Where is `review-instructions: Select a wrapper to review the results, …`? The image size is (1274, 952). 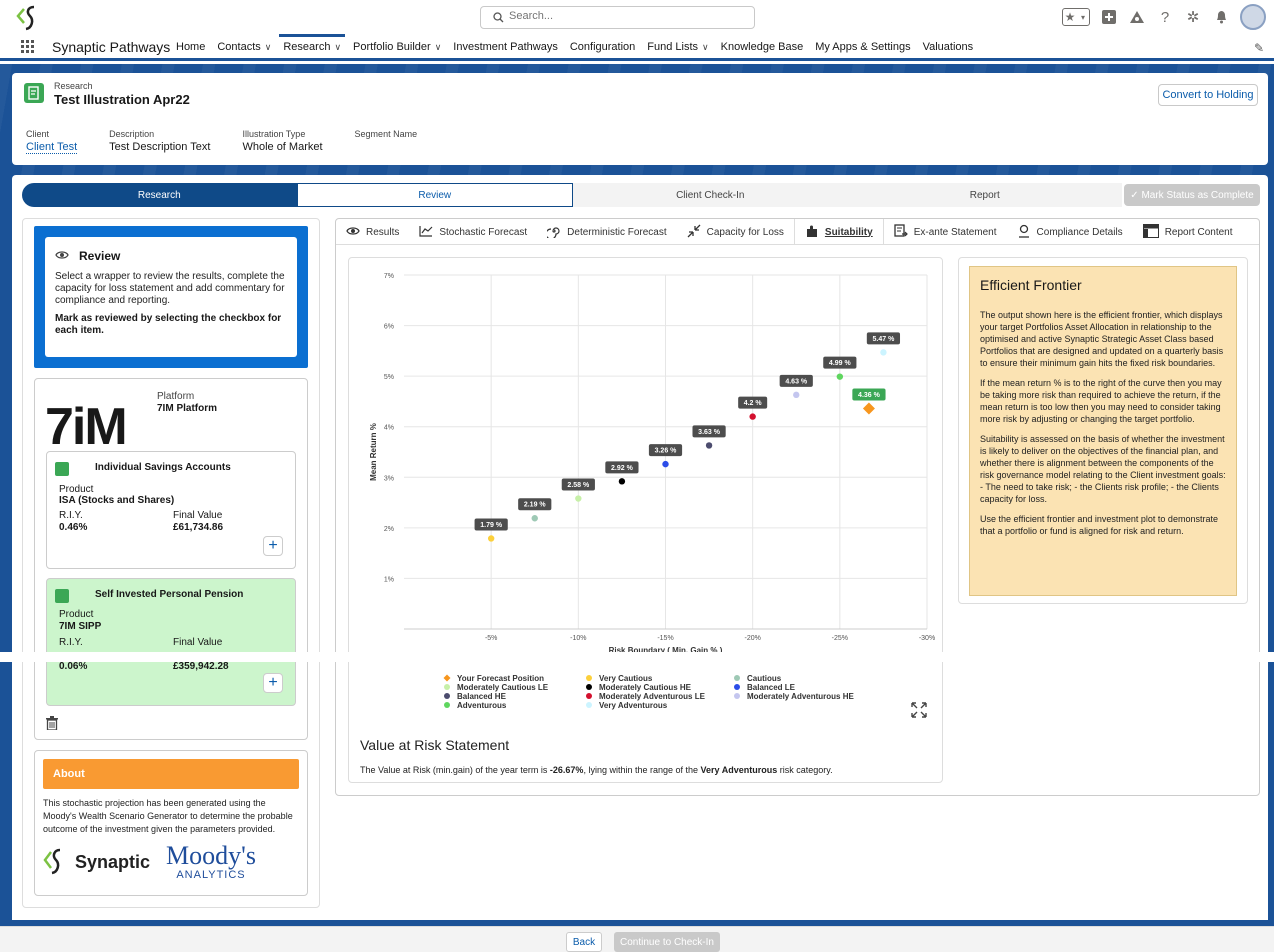 review-instructions: Select a wrapper to review the results, … is located at coordinates (170, 288).